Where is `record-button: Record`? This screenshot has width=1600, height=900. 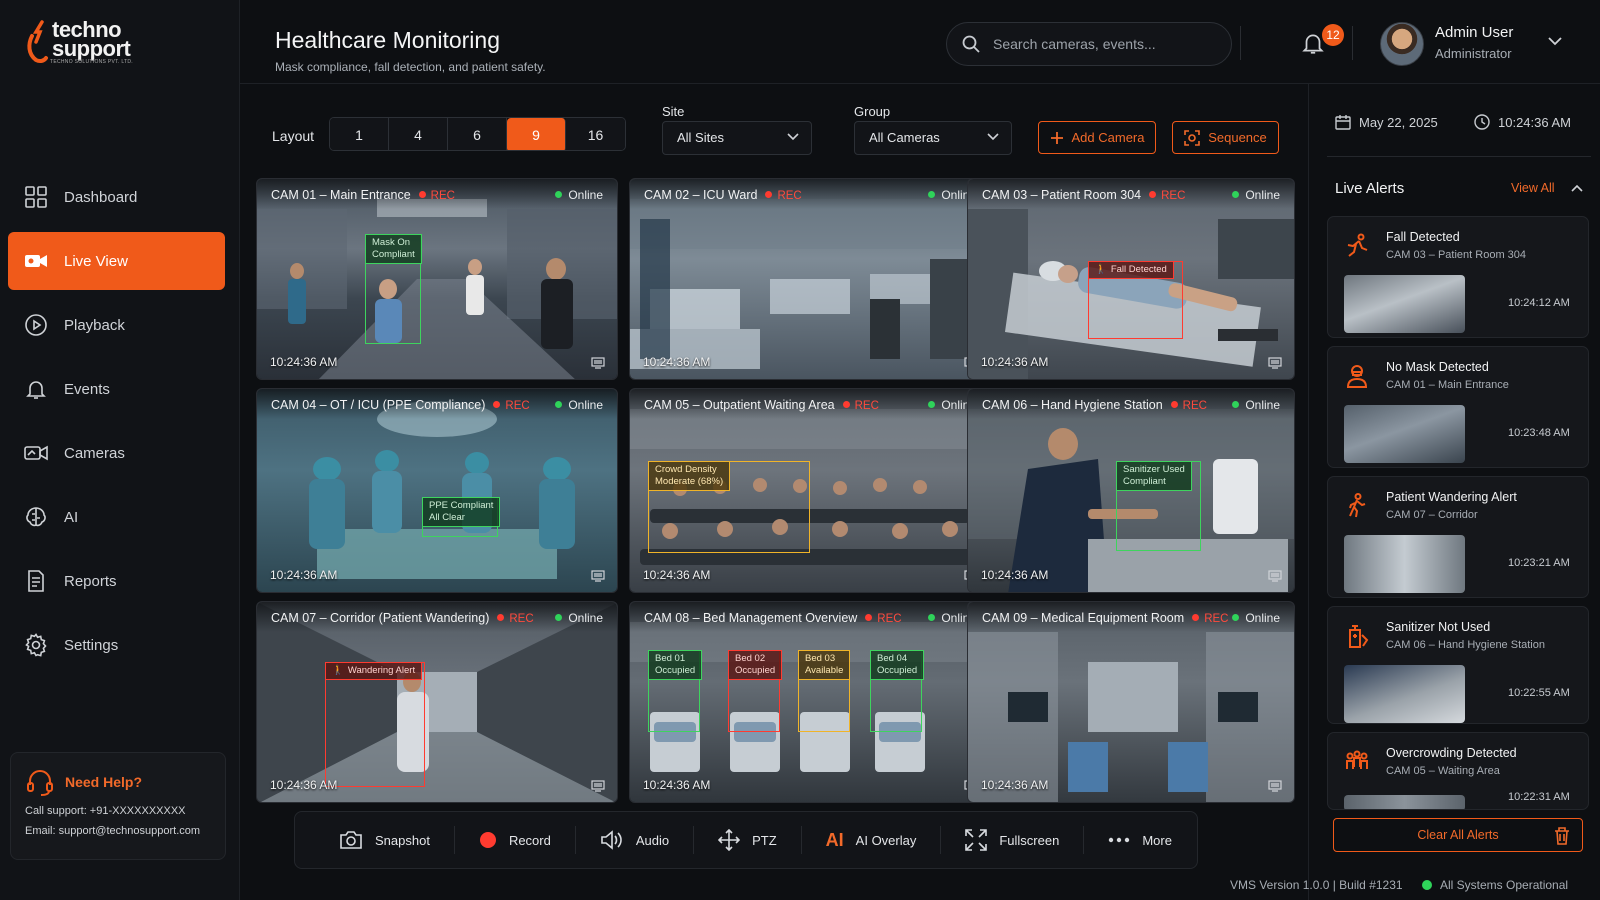 record-button: Record is located at coordinates (515, 840).